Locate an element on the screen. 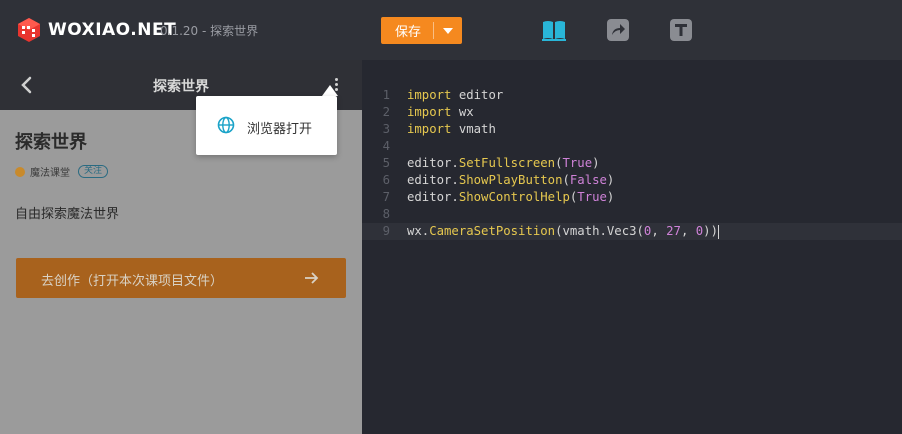 The height and width of the screenshot is (434, 902). code-token: ShowPlayButton is located at coordinates (510, 180).